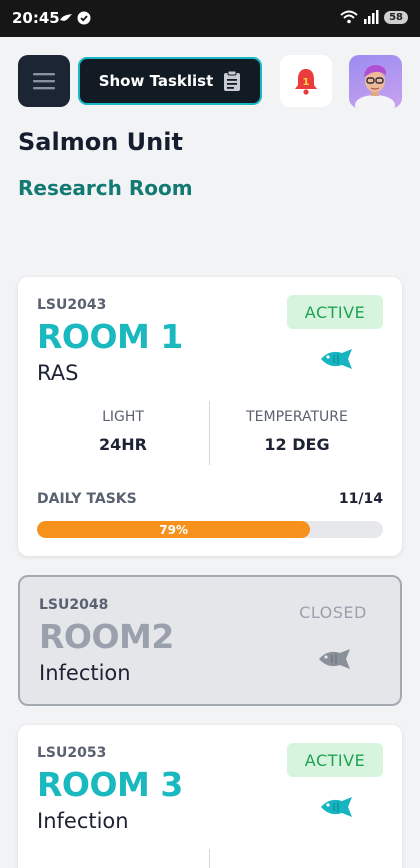  I want to click on wifi-icon, so click(349, 17).